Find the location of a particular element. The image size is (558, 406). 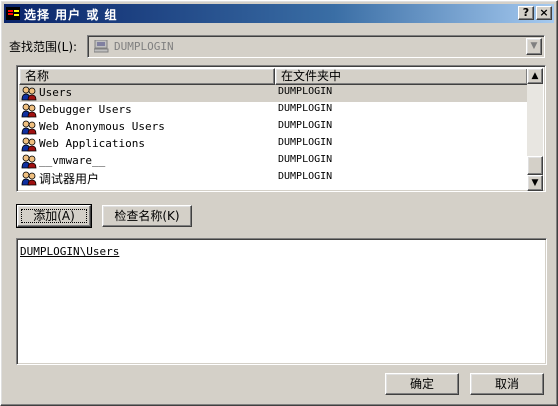

ok-button-label: 确定 is located at coordinates (421, 384).